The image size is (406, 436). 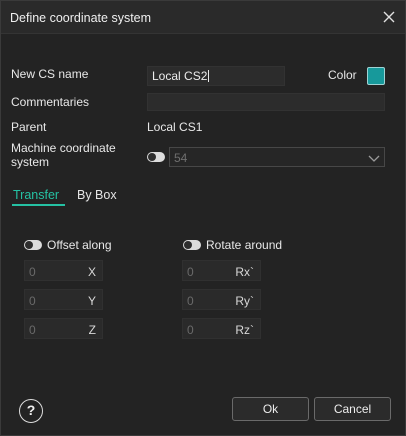 What do you see at coordinates (203, 17) in the screenshot?
I see `title-bar: Define coordinate system` at bounding box center [203, 17].